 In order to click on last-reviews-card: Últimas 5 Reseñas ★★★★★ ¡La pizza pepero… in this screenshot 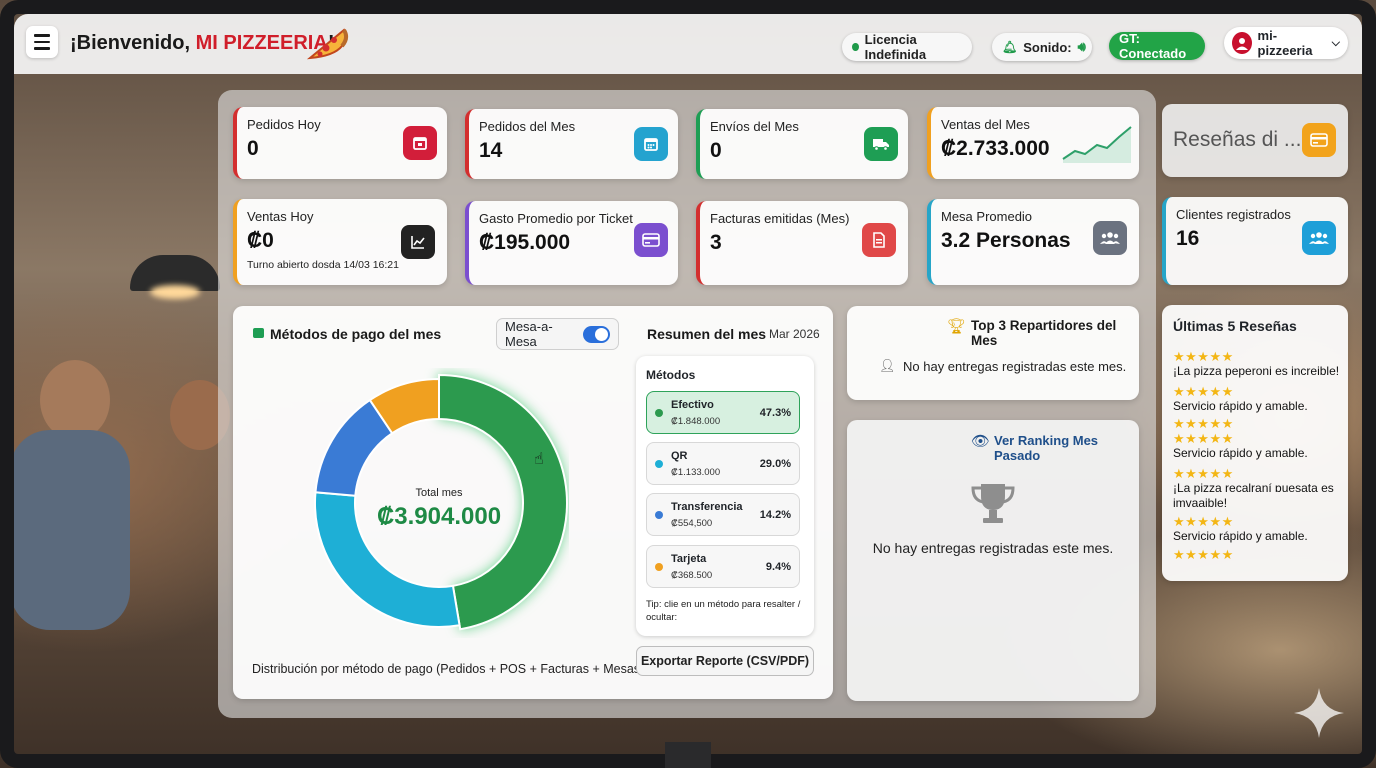, I will do `click(1255, 443)`.